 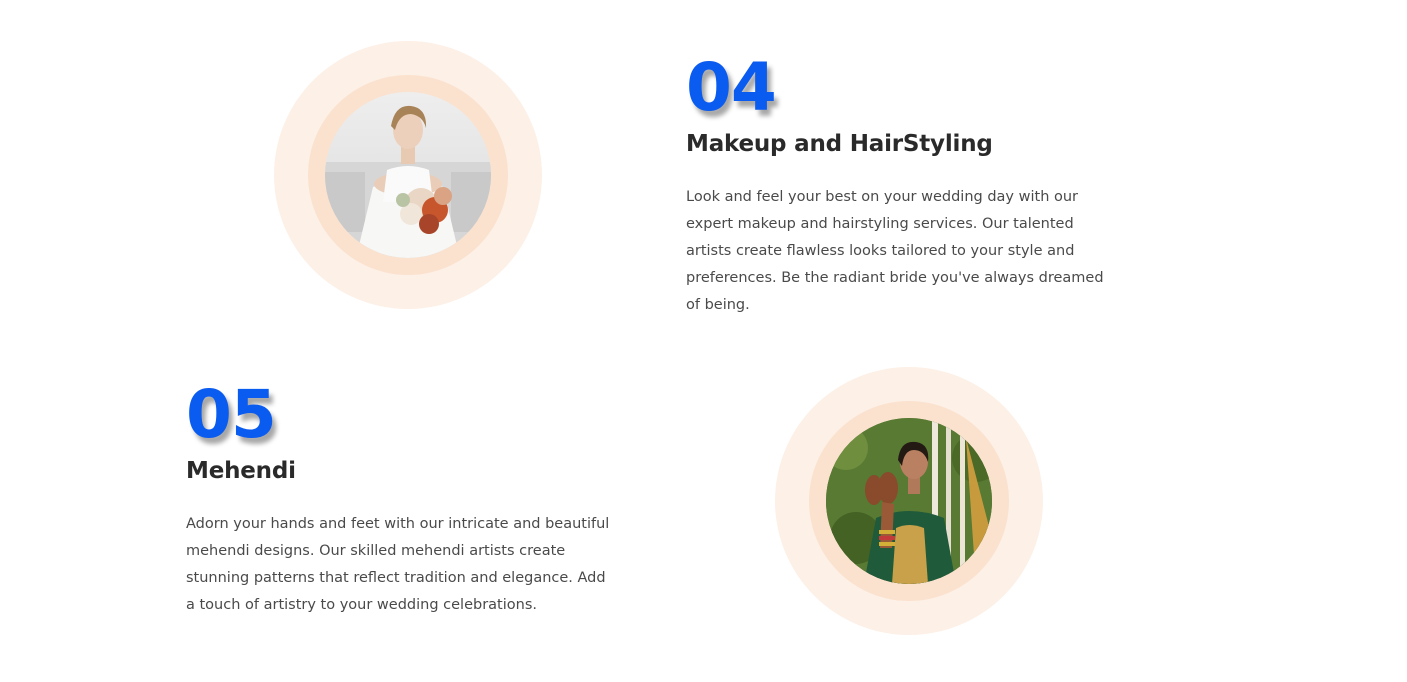 What do you see at coordinates (408, 181) in the screenshot?
I see `bride-illustration` at bounding box center [408, 181].